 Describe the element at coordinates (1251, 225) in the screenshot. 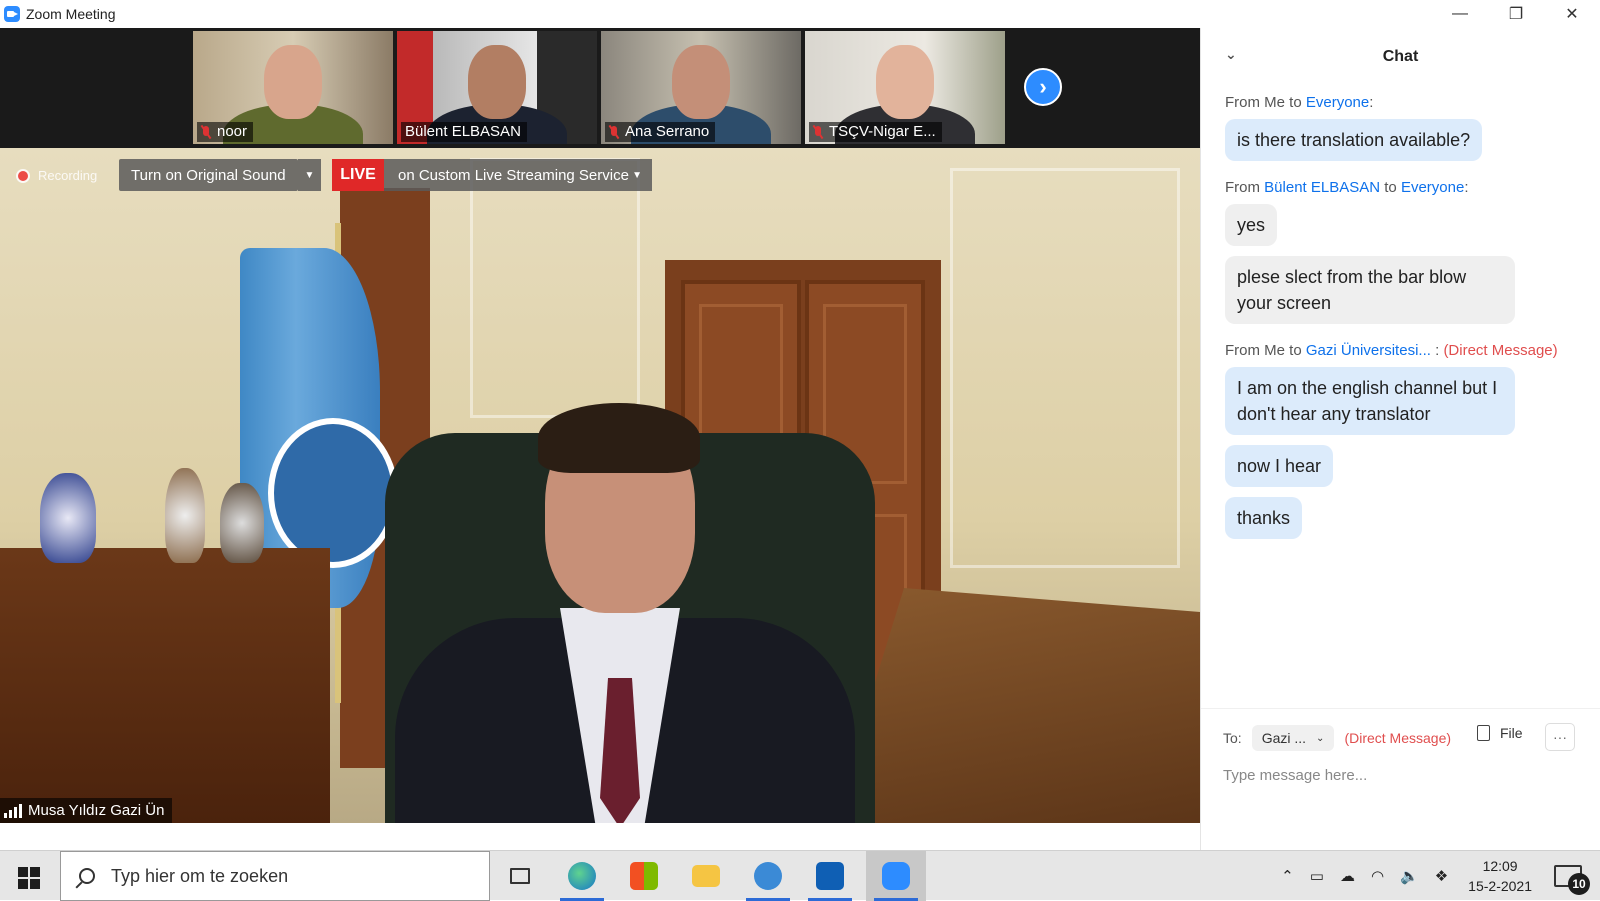

I see `chat-message-bubble: yes` at that location.